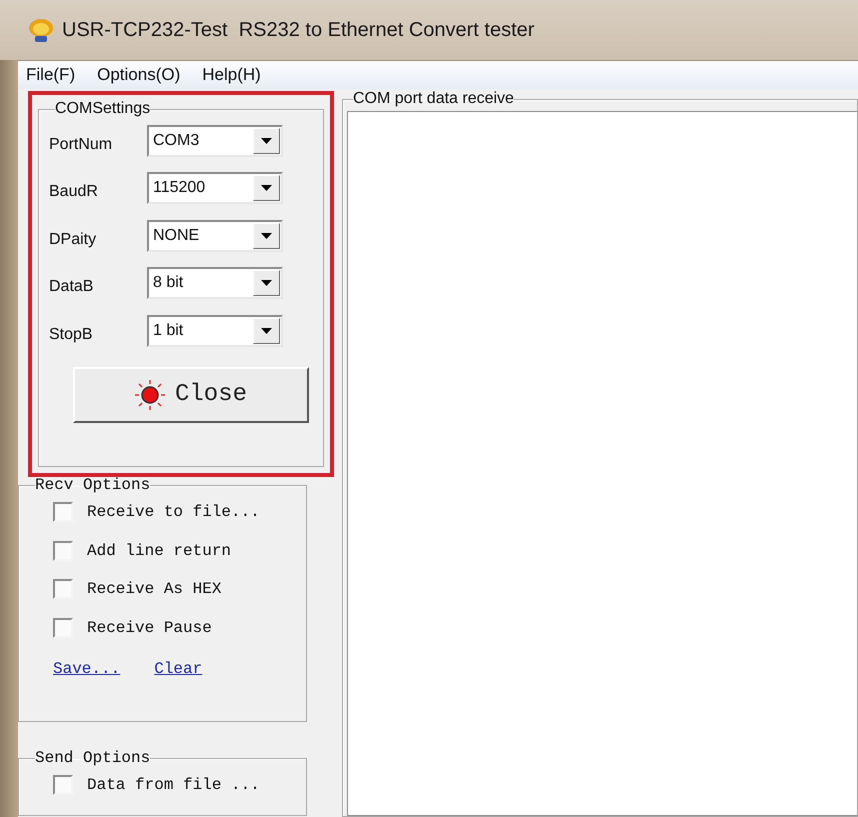 The image size is (858, 817). I want to click on group-title: Recv Options, so click(92, 485).